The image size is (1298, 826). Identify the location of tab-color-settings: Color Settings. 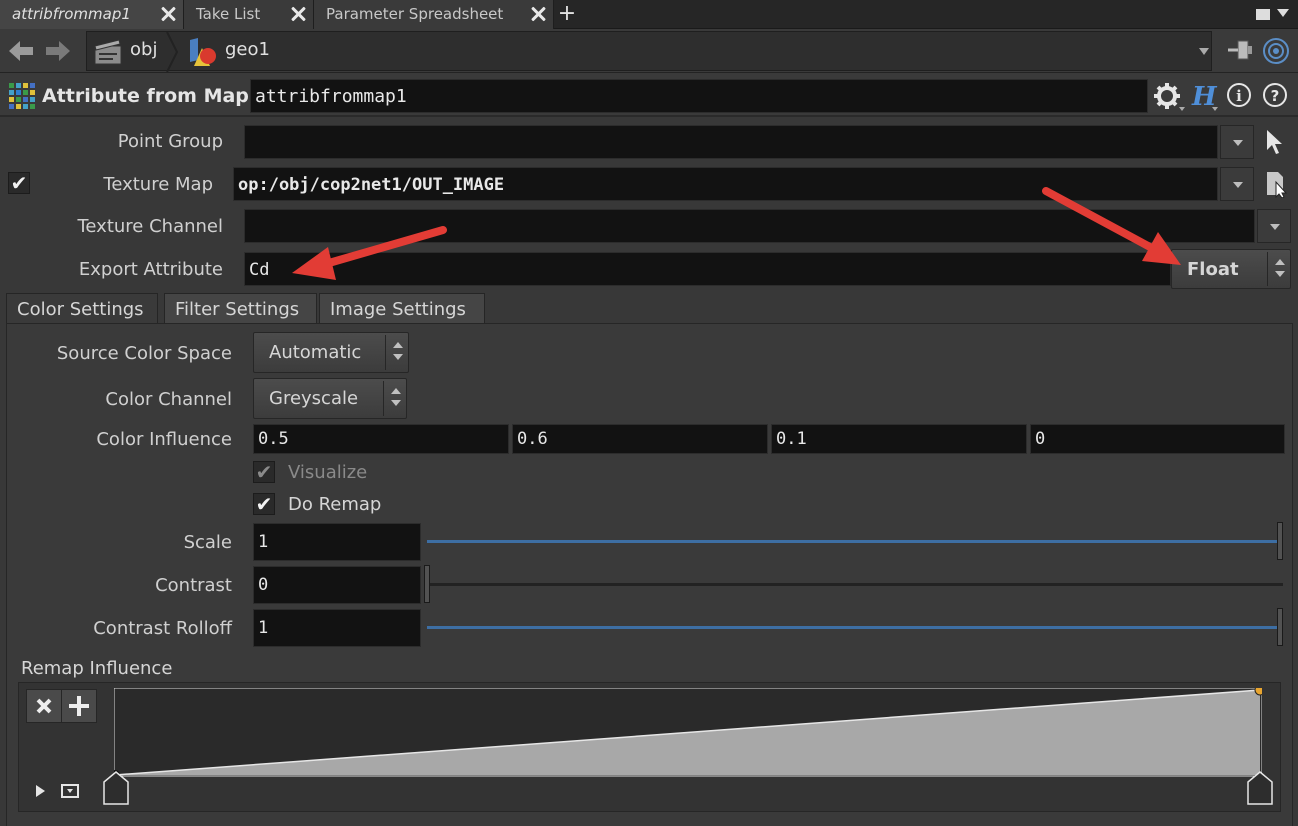
(82, 308).